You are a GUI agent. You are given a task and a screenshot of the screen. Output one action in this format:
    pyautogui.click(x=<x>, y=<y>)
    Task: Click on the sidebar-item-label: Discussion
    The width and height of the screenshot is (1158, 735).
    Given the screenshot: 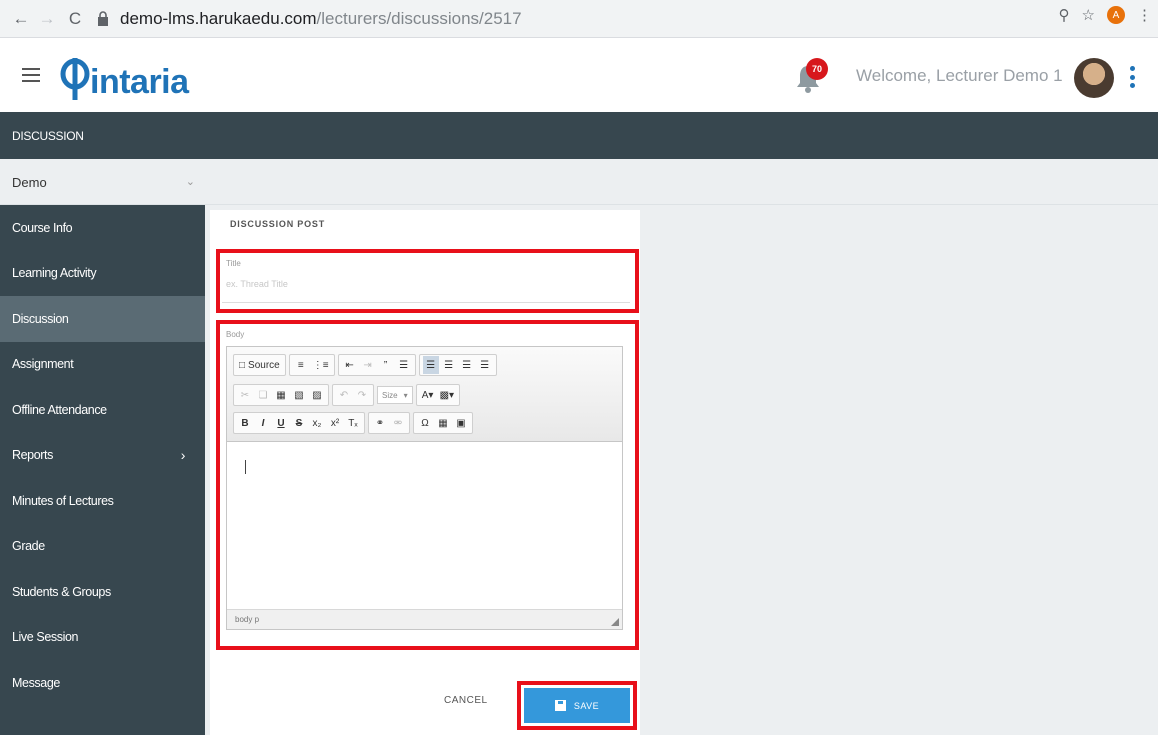 What is the action you would take?
    pyautogui.click(x=40, y=318)
    